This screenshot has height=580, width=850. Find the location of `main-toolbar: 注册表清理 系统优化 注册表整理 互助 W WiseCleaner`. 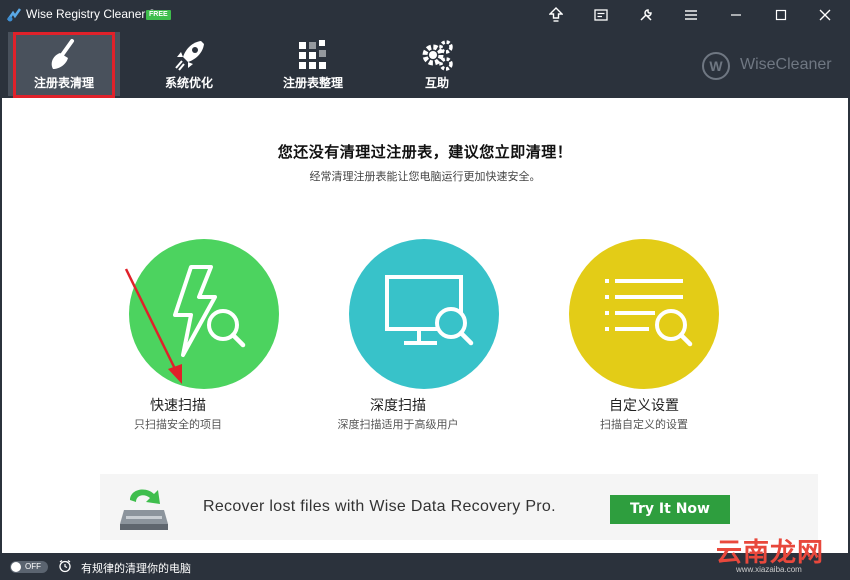

main-toolbar: 注册表清理 系统优化 注册表整理 互助 W WiseCleaner is located at coordinates (425, 64).